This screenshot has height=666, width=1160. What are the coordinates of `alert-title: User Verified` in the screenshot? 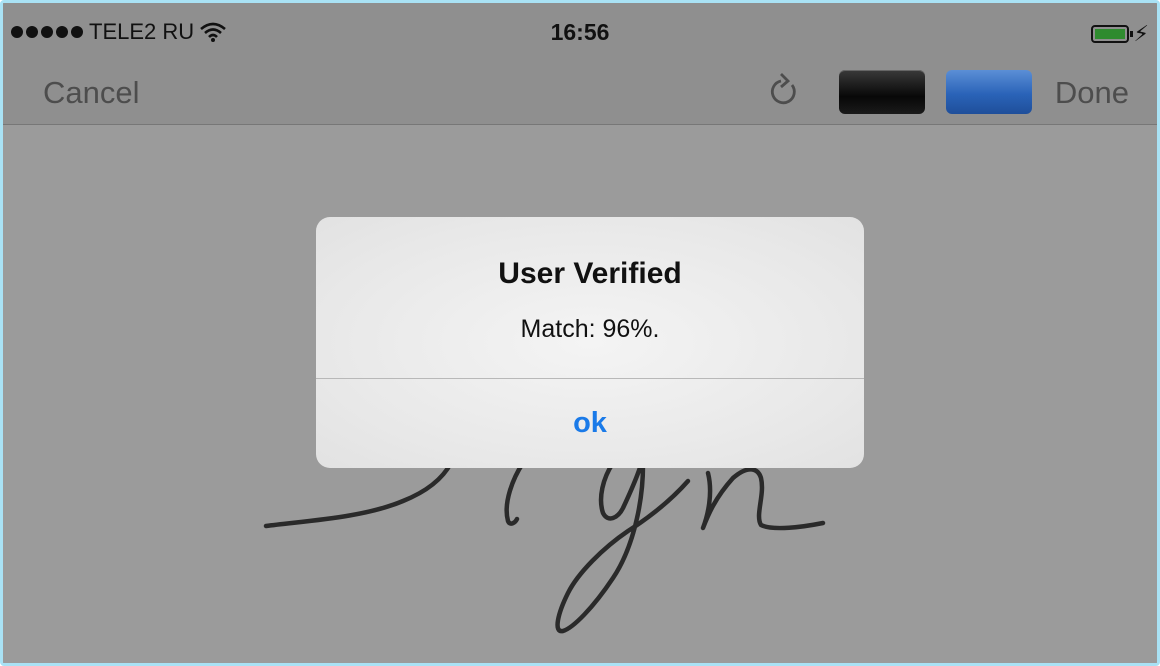 It's located at (590, 273).